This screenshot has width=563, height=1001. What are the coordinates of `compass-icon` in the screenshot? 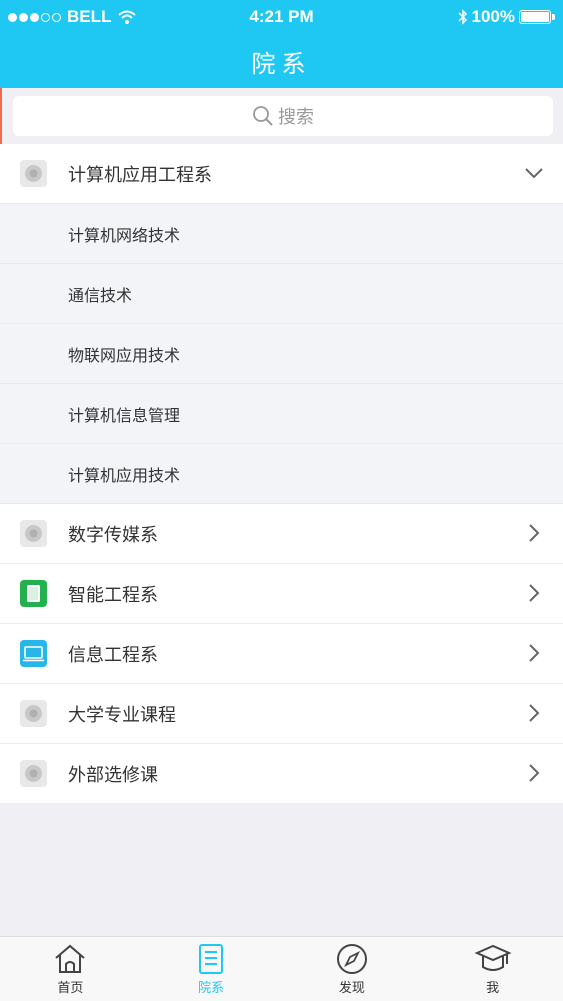 It's located at (351, 959).